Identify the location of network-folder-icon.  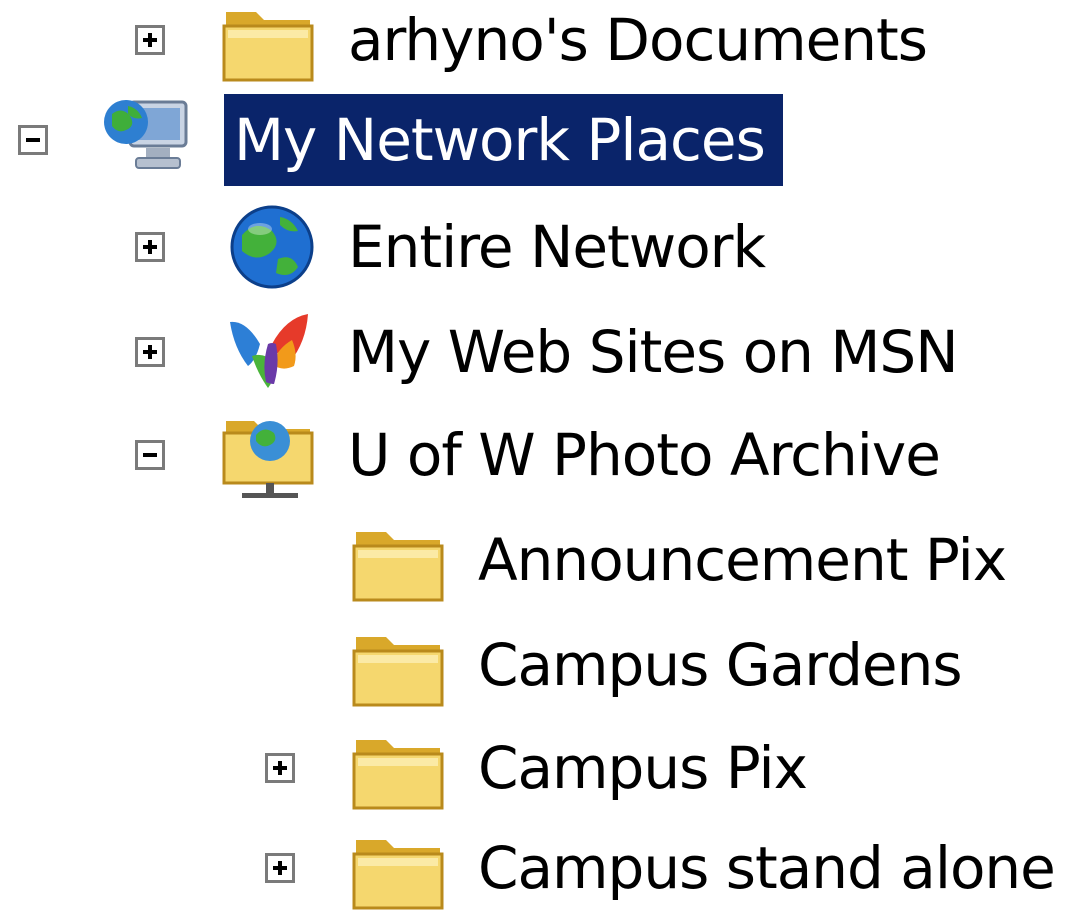
(268, 455).